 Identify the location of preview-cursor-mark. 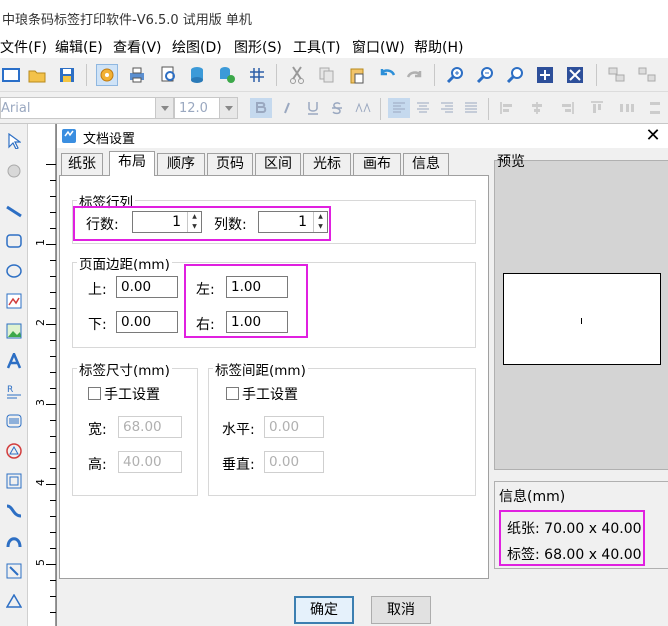
(581, 321).